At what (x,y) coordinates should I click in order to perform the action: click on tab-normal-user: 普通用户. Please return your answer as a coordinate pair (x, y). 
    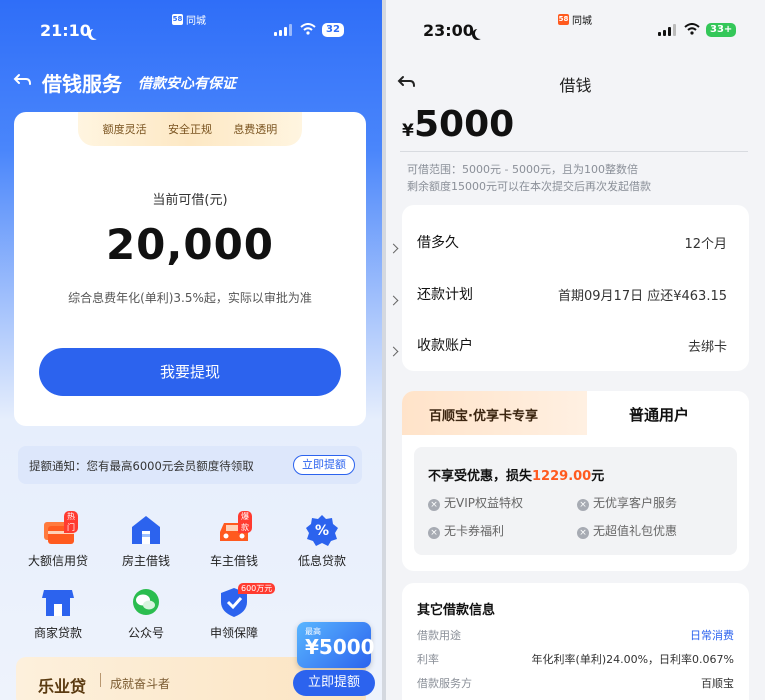
    Looking at the image, I should click on (668, 413).